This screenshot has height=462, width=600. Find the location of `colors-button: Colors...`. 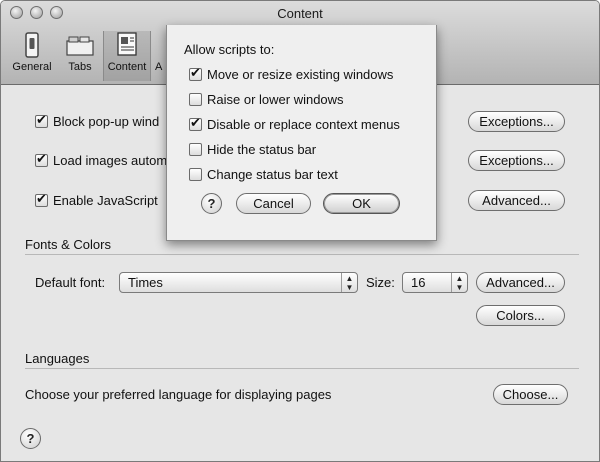

colors-button: Colors... is located at coordinates (520, 315).